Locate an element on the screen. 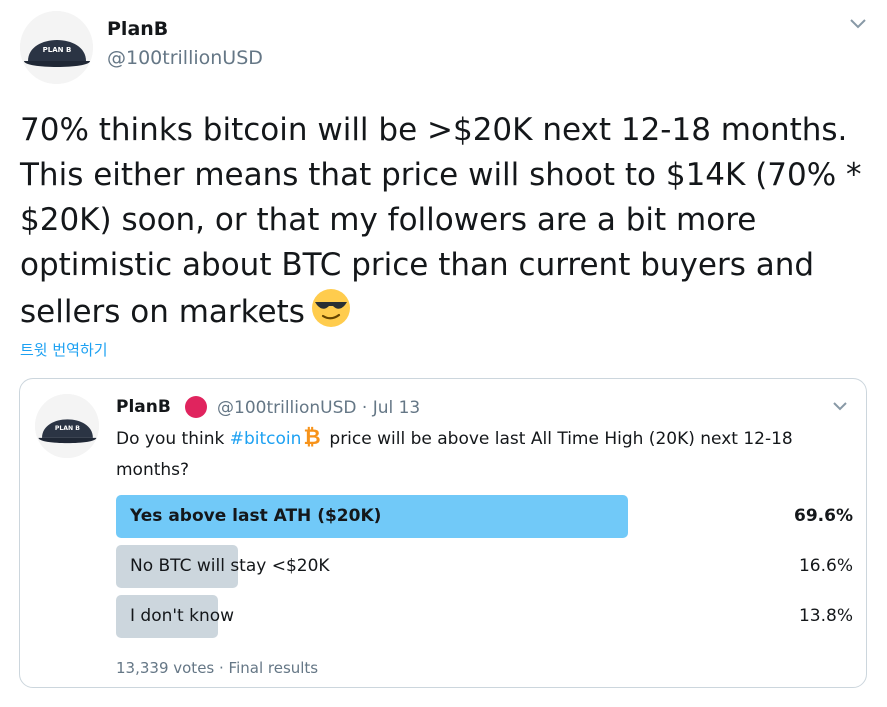  poll-option-percent: 69.6% is located at coordinates (823, 516).